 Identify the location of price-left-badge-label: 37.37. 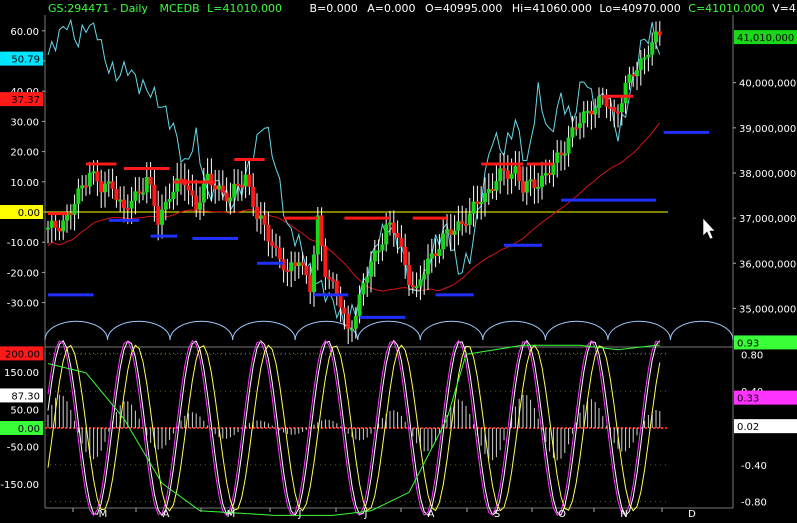
(25, 100).